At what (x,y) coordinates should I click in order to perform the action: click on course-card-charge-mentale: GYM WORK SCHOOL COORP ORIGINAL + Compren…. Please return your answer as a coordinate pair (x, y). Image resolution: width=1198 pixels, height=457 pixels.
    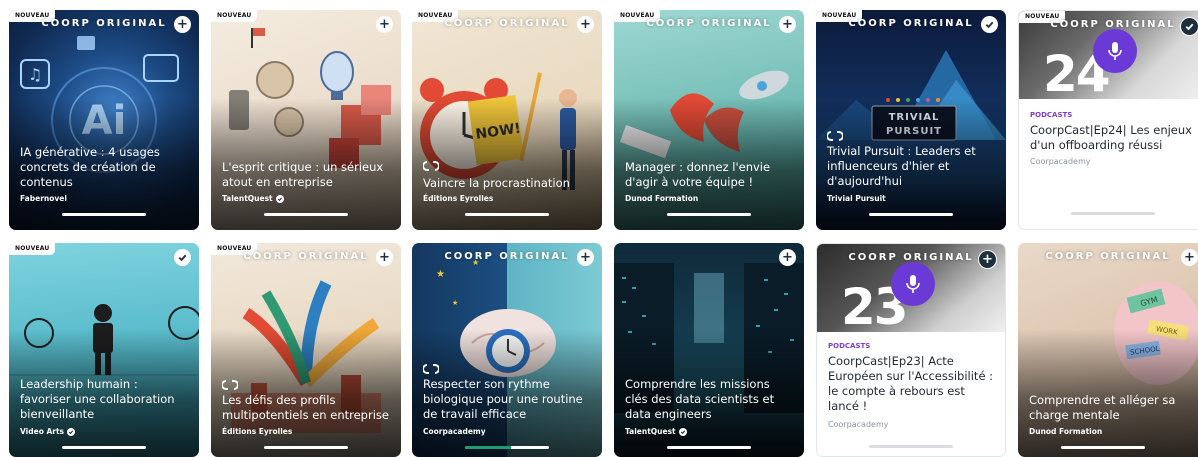
    Looking at the image, I should click on (1108, 350).